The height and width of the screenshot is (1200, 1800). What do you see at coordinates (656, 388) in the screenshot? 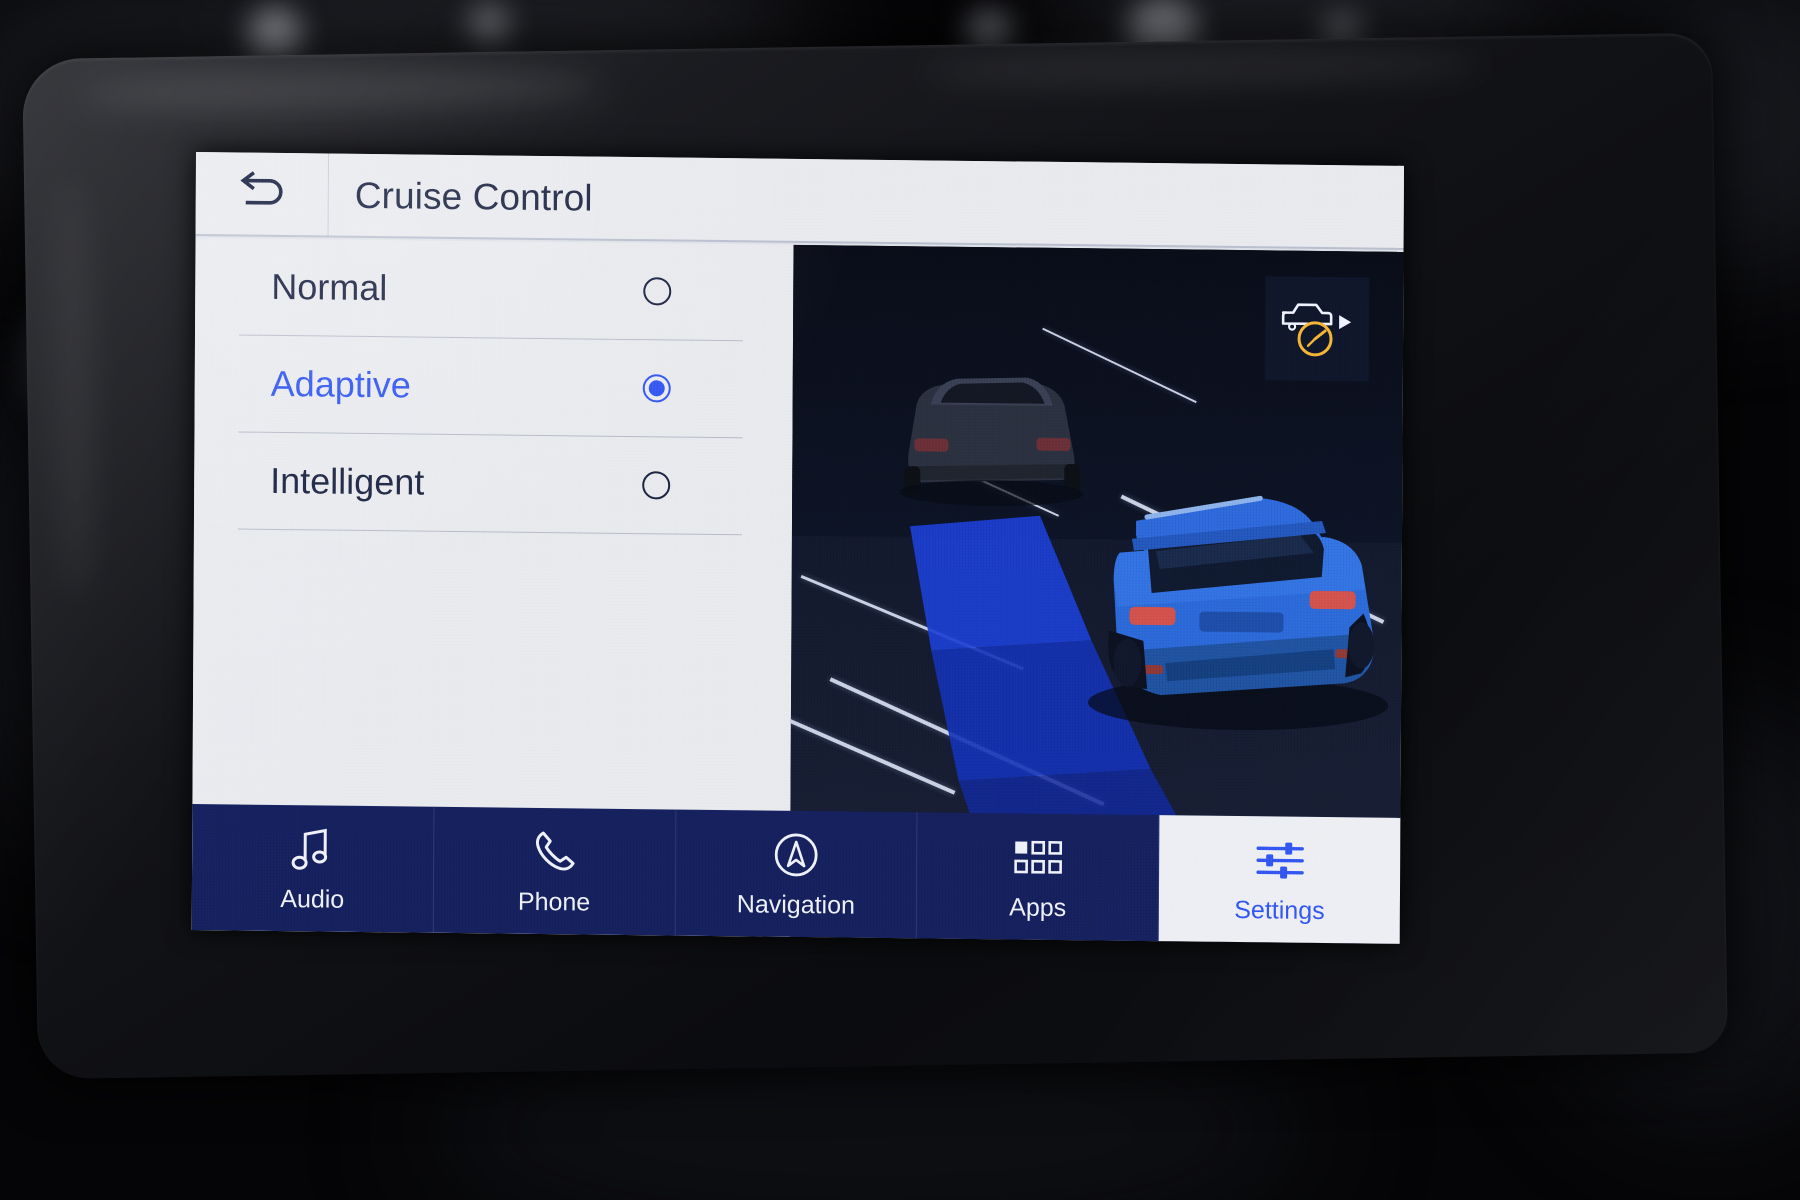
I see `radio-checked-icon` at bounding box center [656, 388].